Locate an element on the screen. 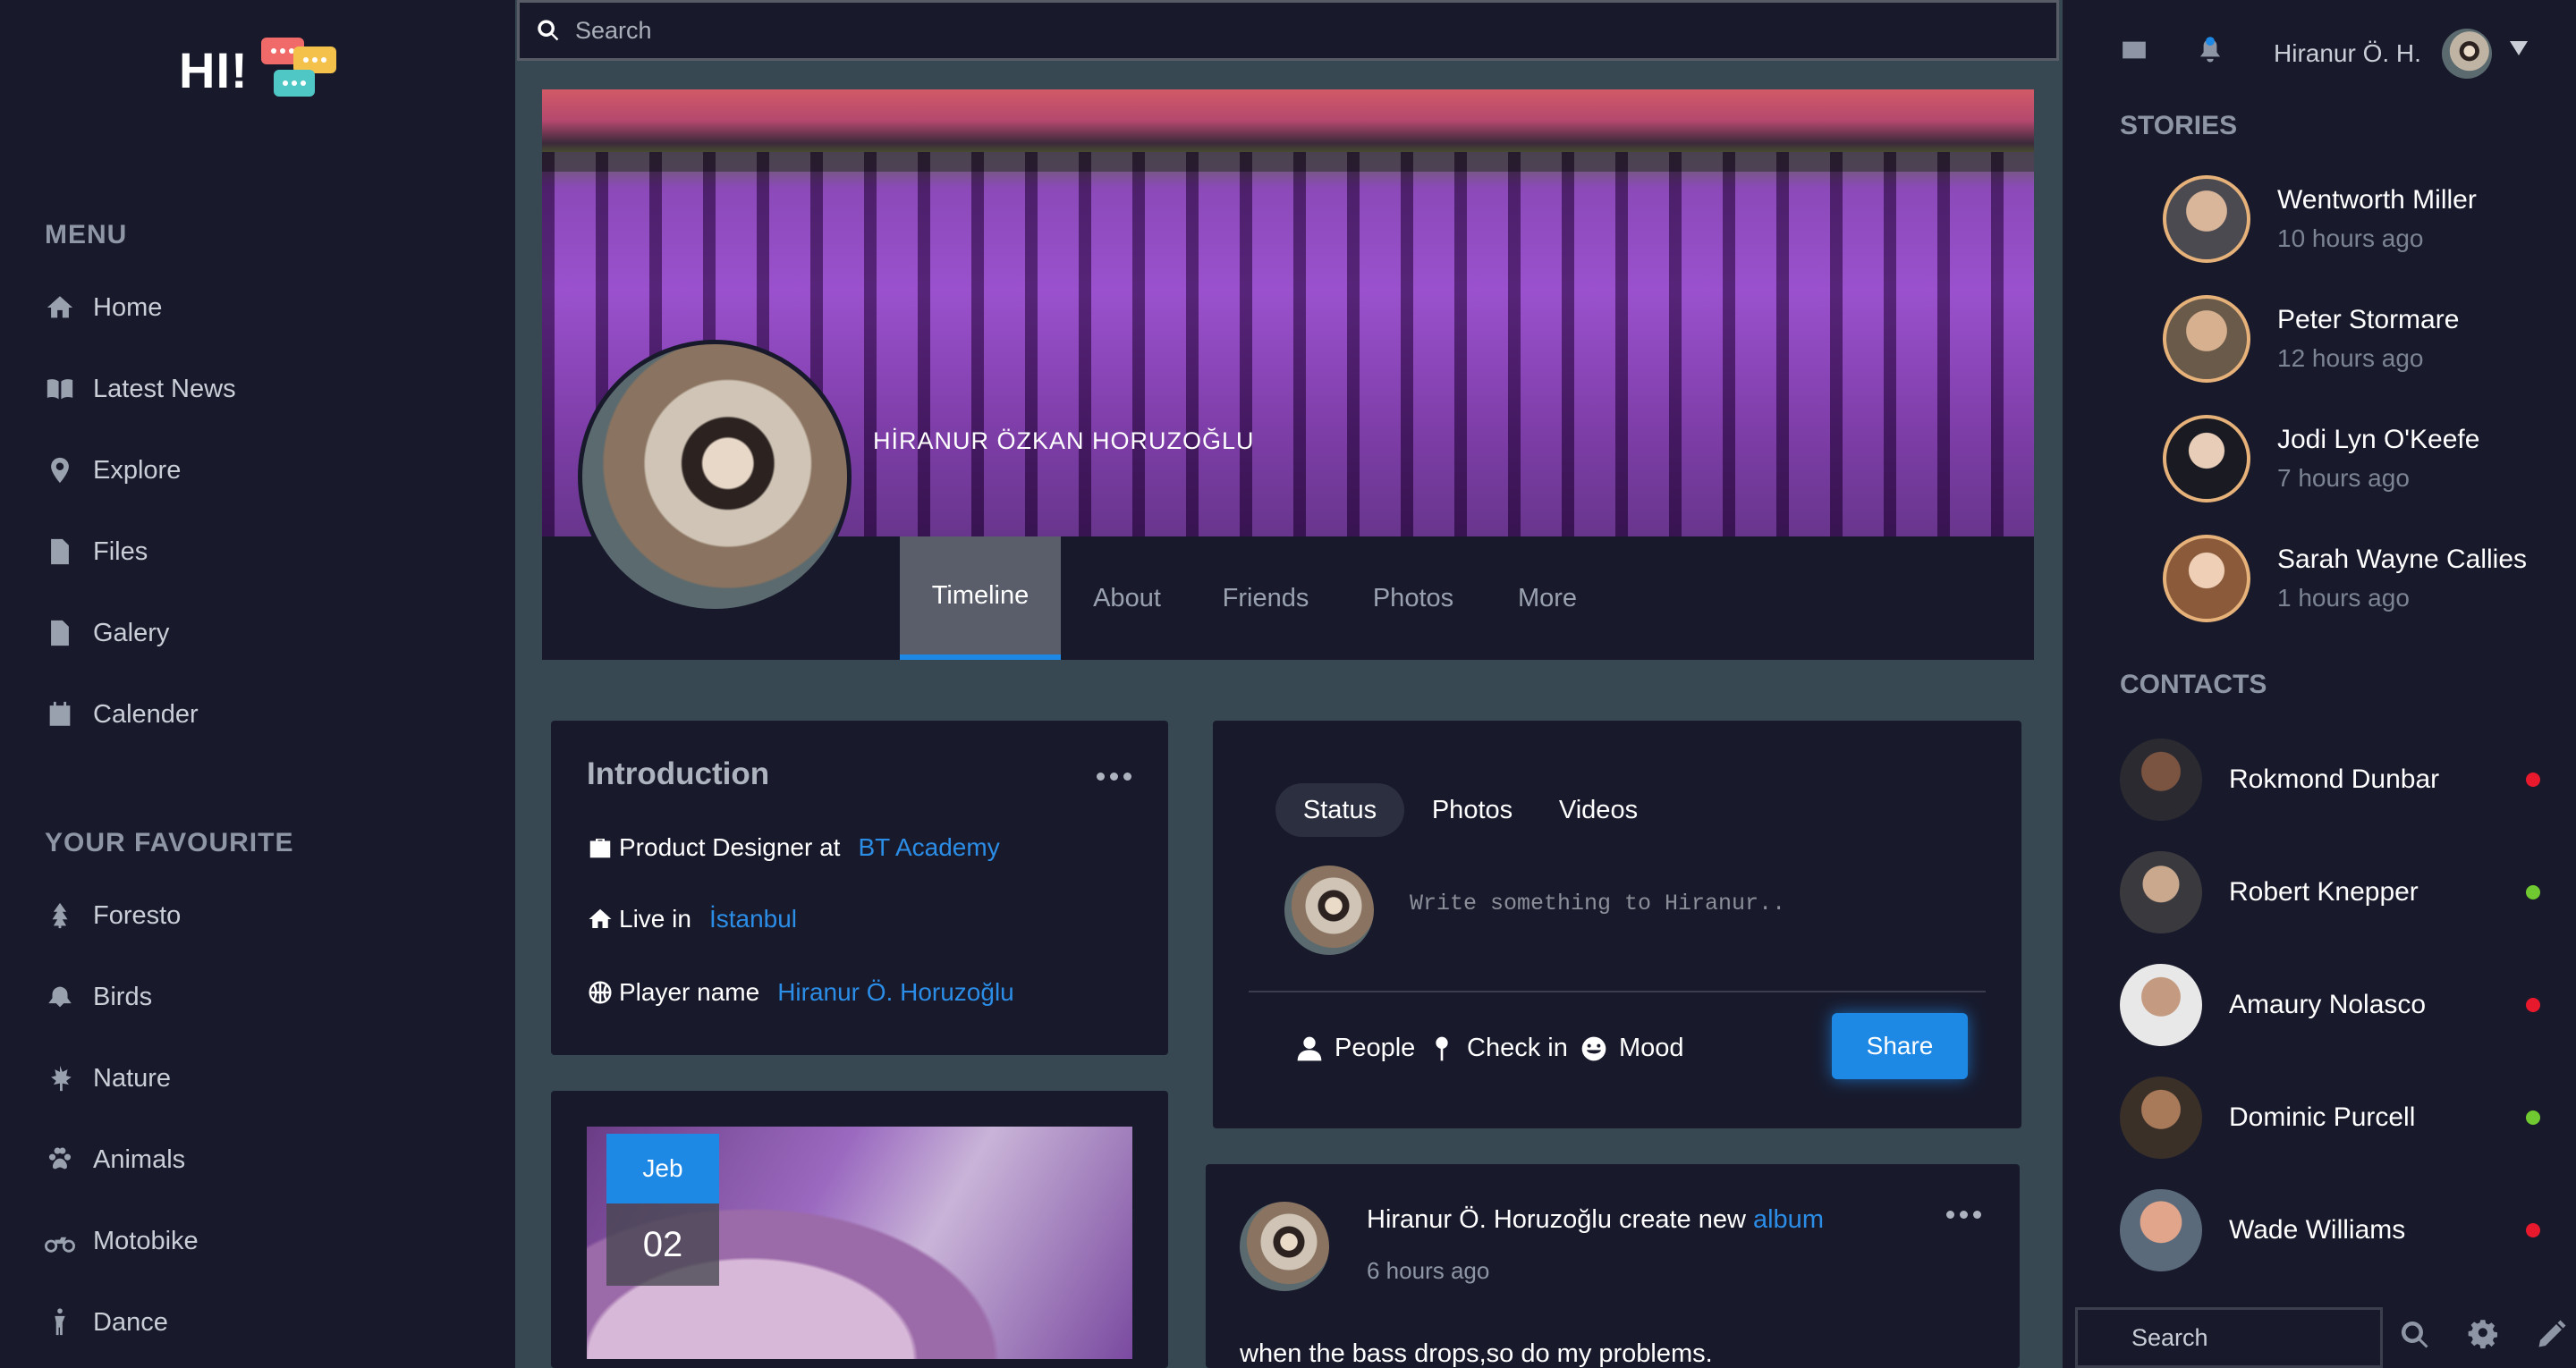 Image resolution: width=2576 pixels, height=1368 pixels. nav-item-dance: Dance is located at coordinates (106, 1322).